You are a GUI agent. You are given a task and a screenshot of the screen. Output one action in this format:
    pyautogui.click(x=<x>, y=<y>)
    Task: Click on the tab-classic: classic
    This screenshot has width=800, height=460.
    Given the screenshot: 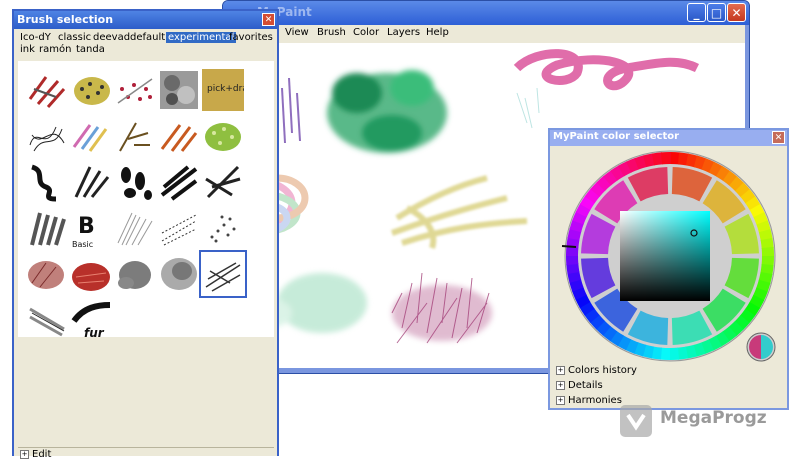 What is the action you would take?
    pyautogui.click(x=74, y=37)
    